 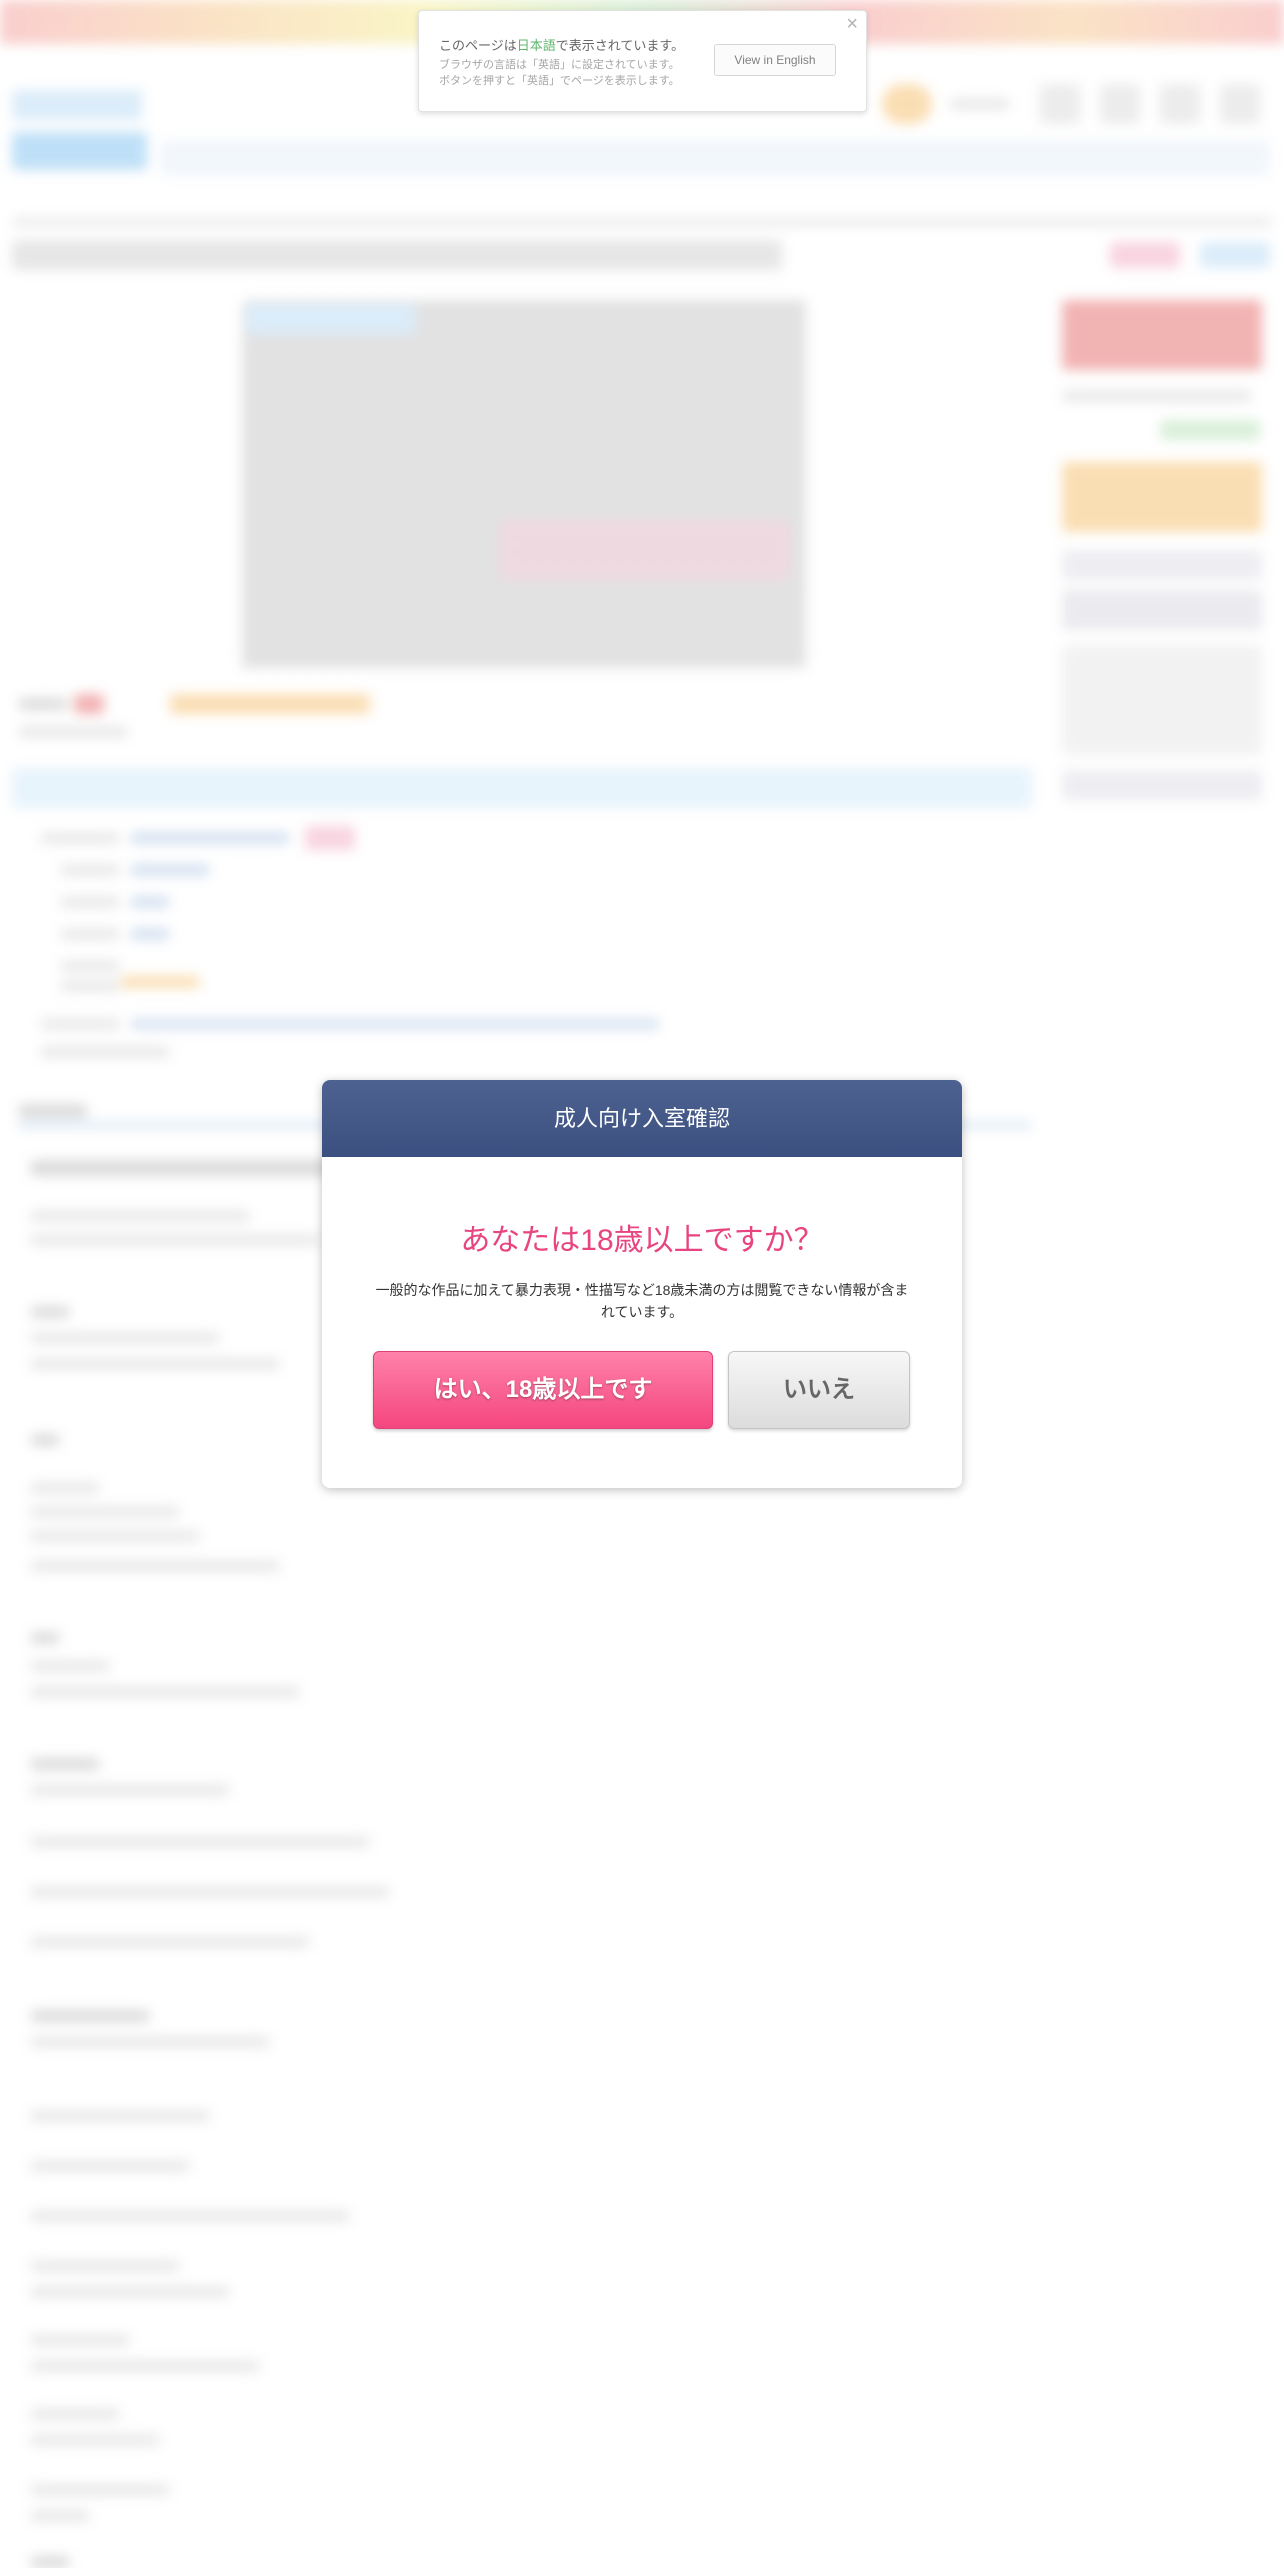 What do you see at coordinates (543, 1390) in the screenshot?
I see `confirm-adult-button: はい、18歳以上です` at bounding box center [543, 1390].